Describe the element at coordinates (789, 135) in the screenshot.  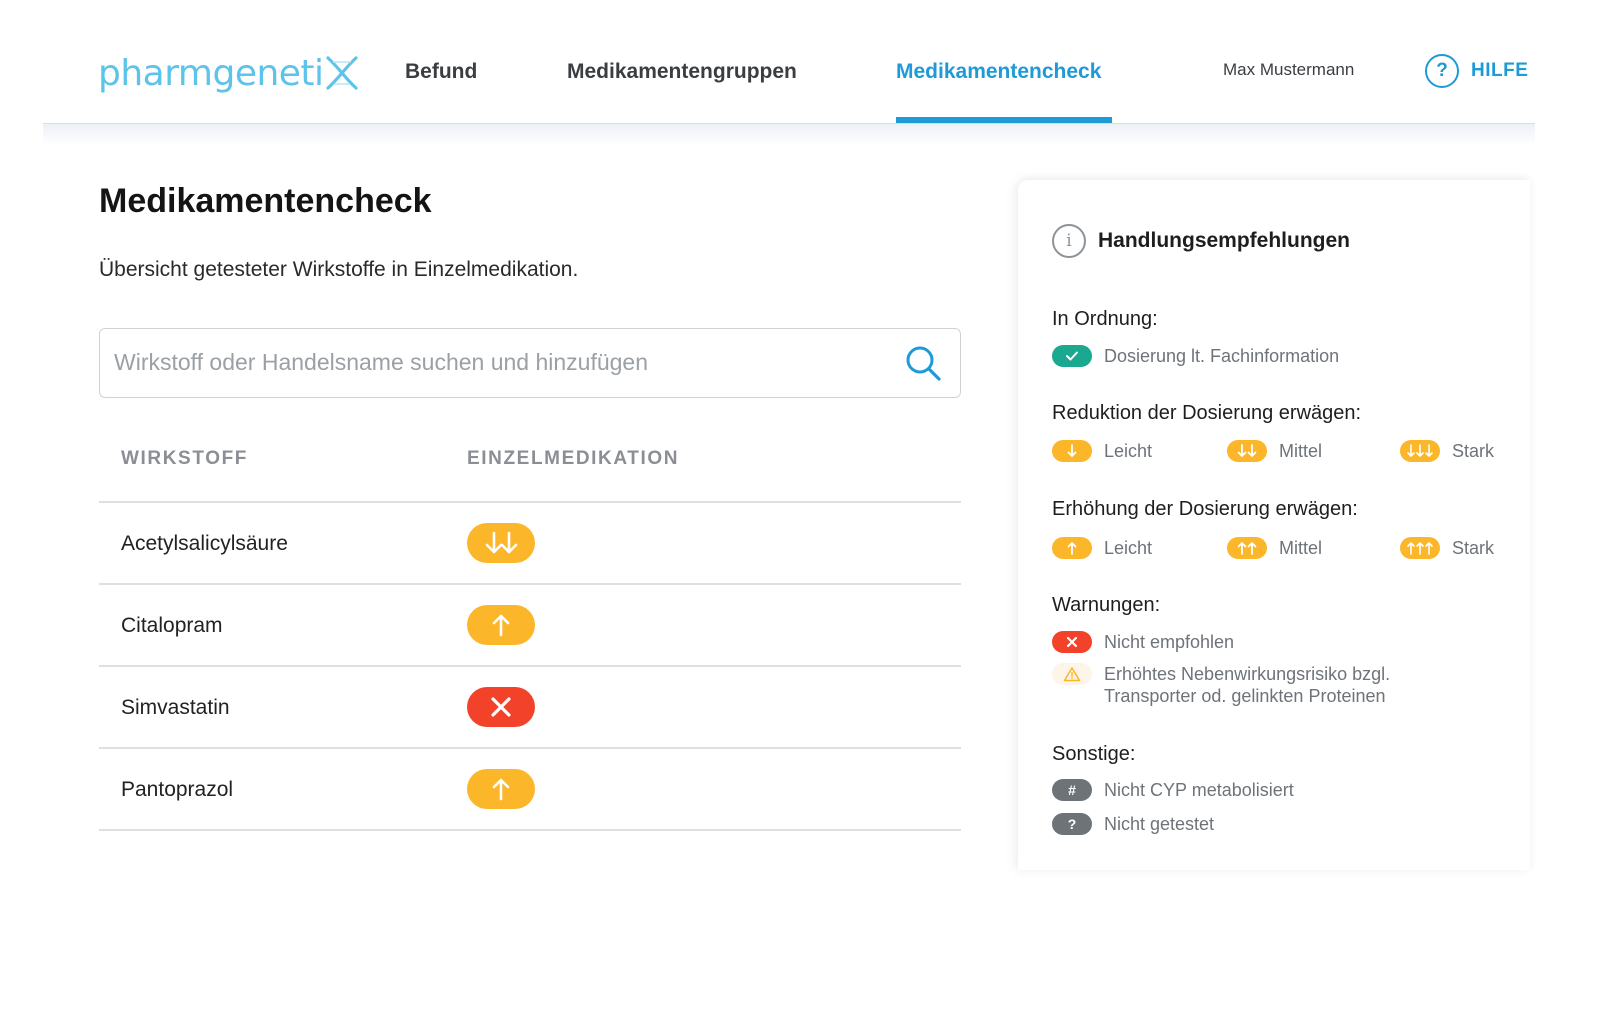
I see `header-shadow` at that location.